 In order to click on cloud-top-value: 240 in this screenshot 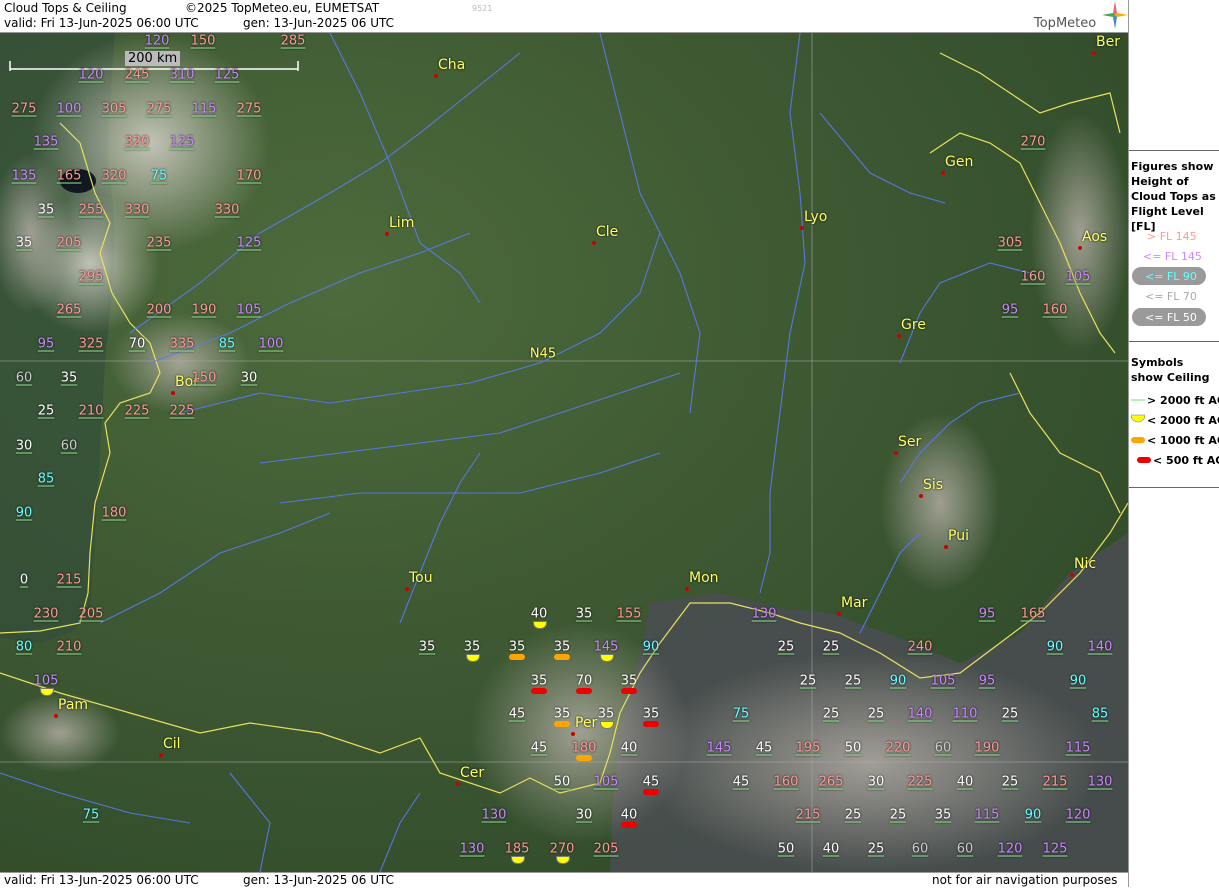, I will do `click(920, 647)`.